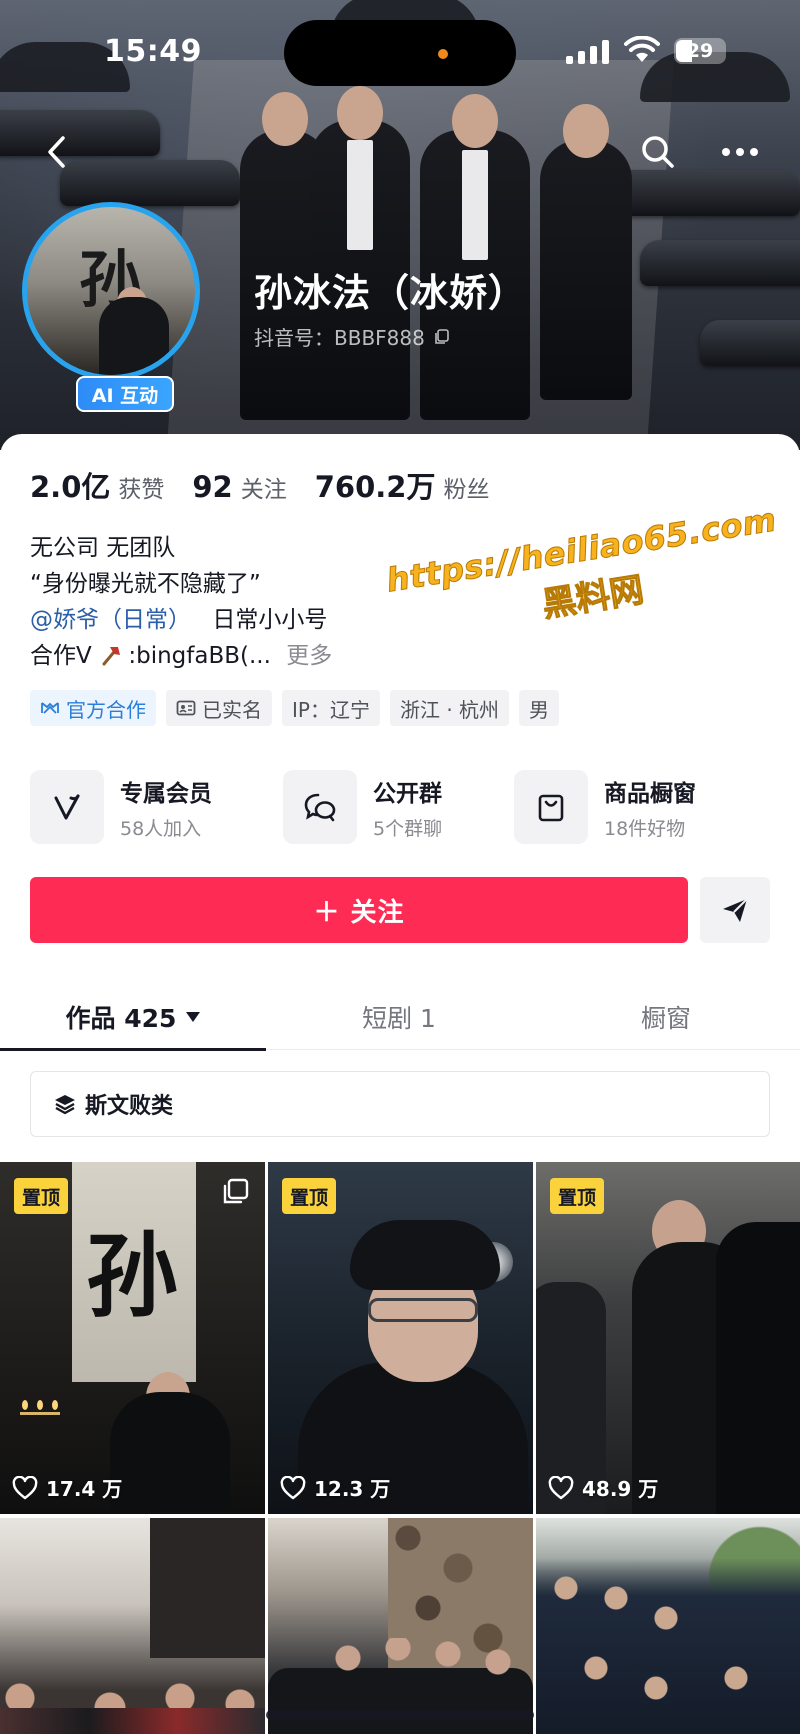 Image resolution: width=800 pixels, height=1734 pixels. I want to click on axe-emoji-icon, so click(111, 656).